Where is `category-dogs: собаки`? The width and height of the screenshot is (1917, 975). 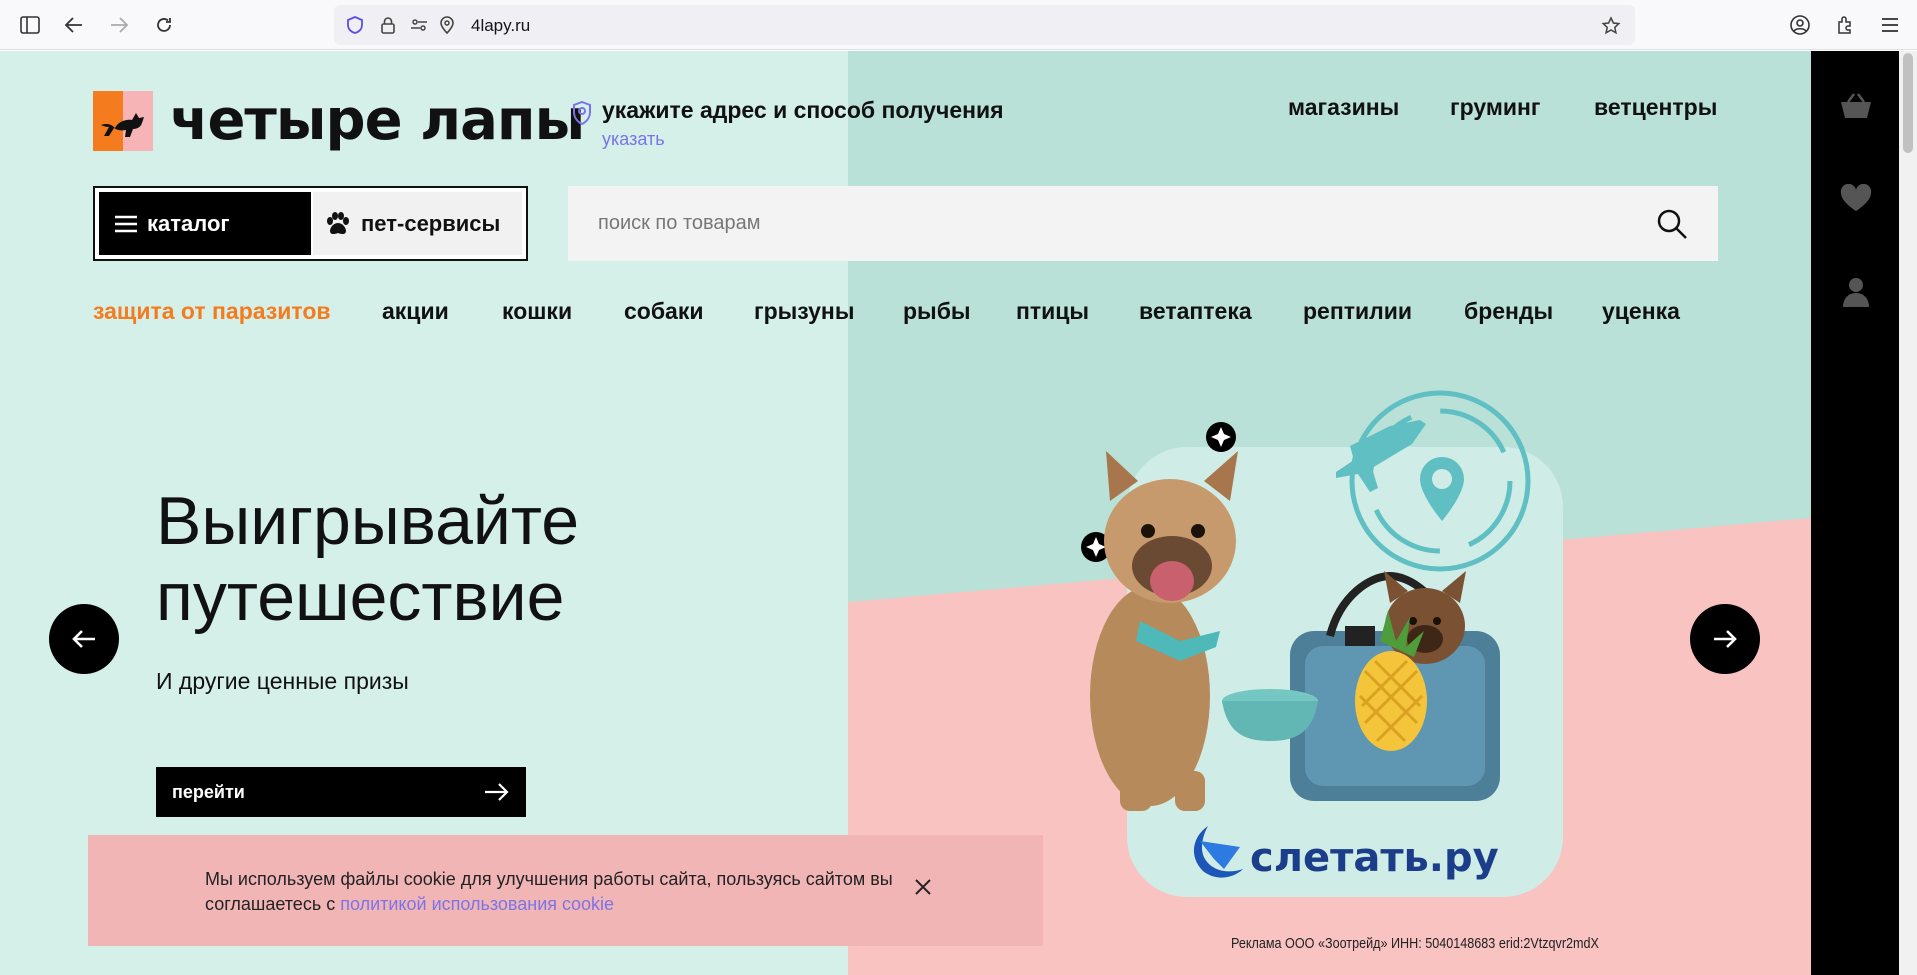
category-dogs: собаки is located at coordinates (664, 311).